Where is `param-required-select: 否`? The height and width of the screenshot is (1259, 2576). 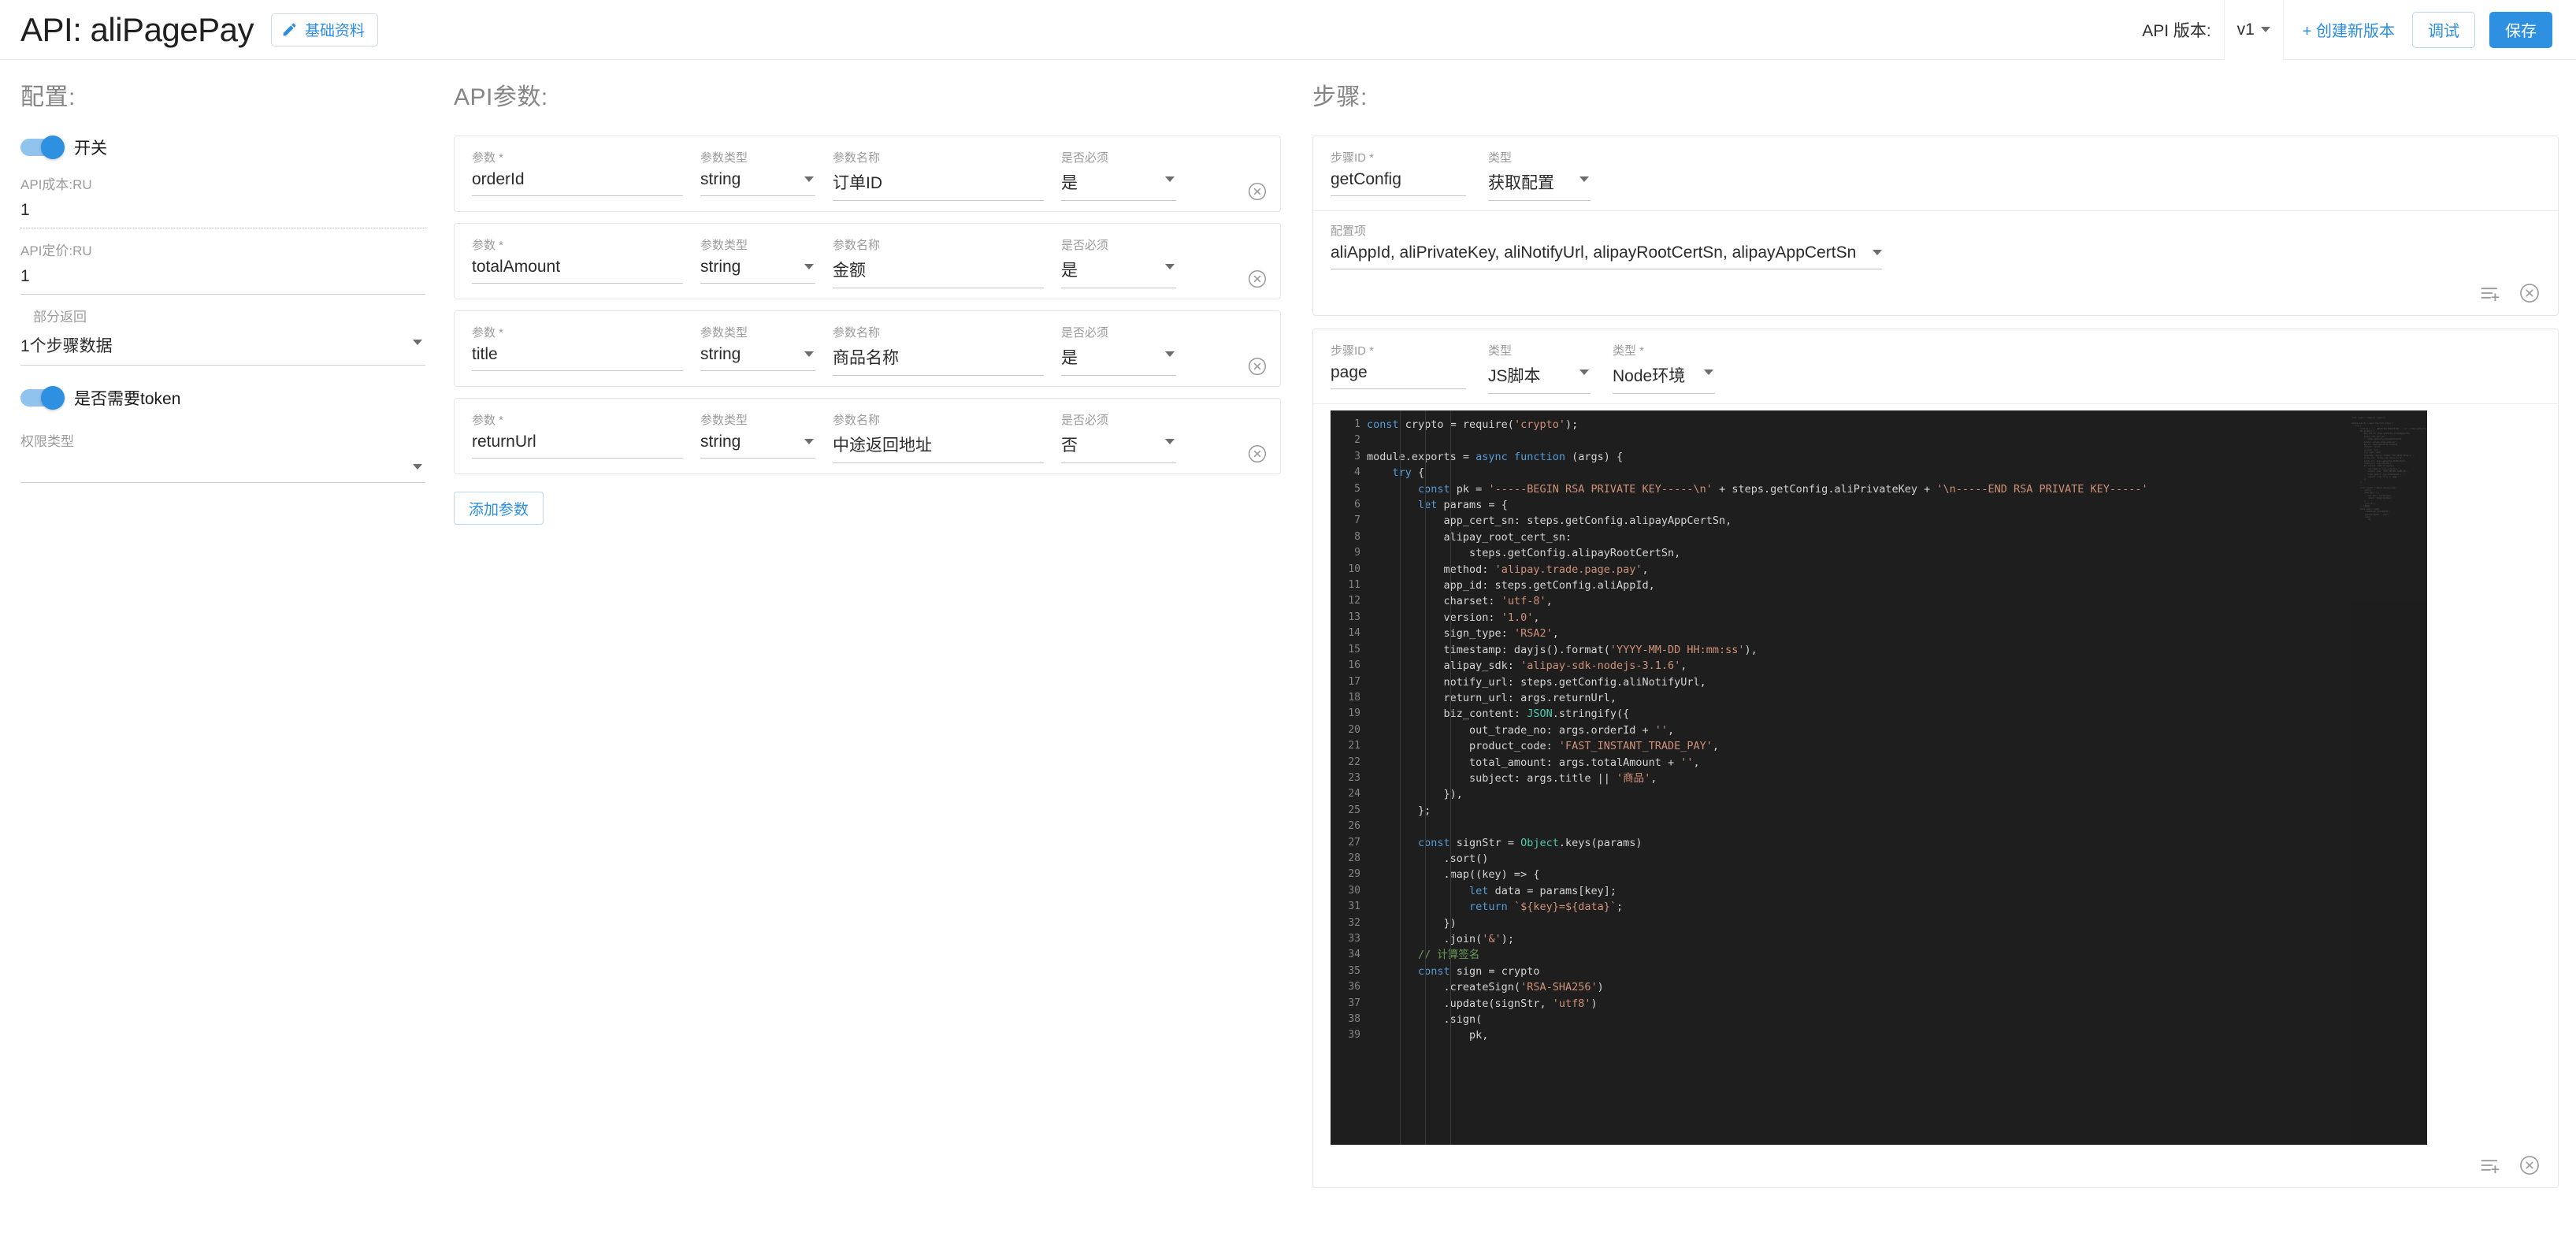
param-required-select: 否 is located at coordinates (1118, 447).